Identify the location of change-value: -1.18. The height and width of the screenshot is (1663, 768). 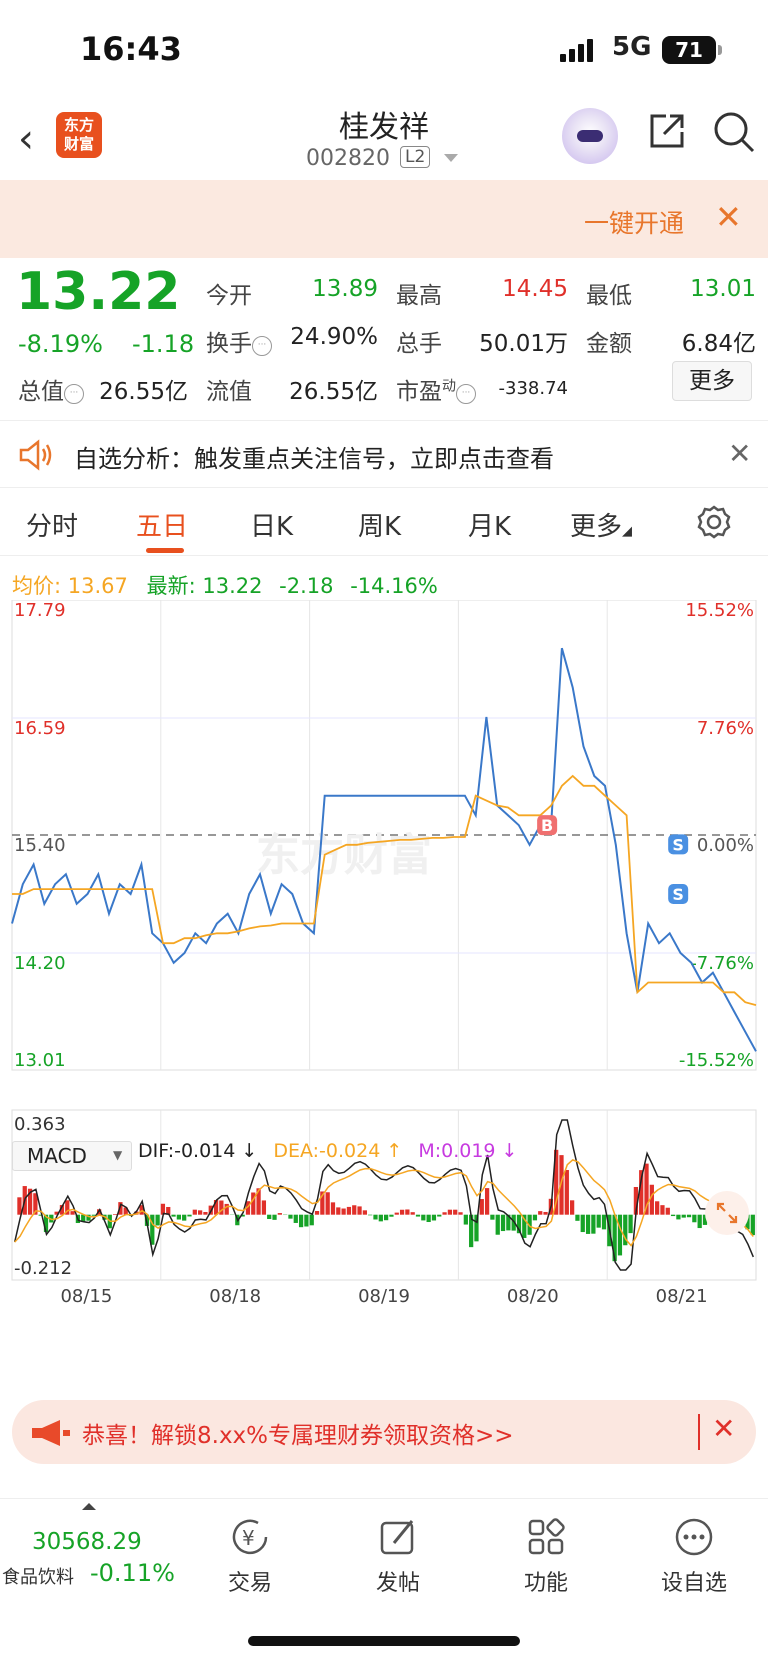
(163, 344).